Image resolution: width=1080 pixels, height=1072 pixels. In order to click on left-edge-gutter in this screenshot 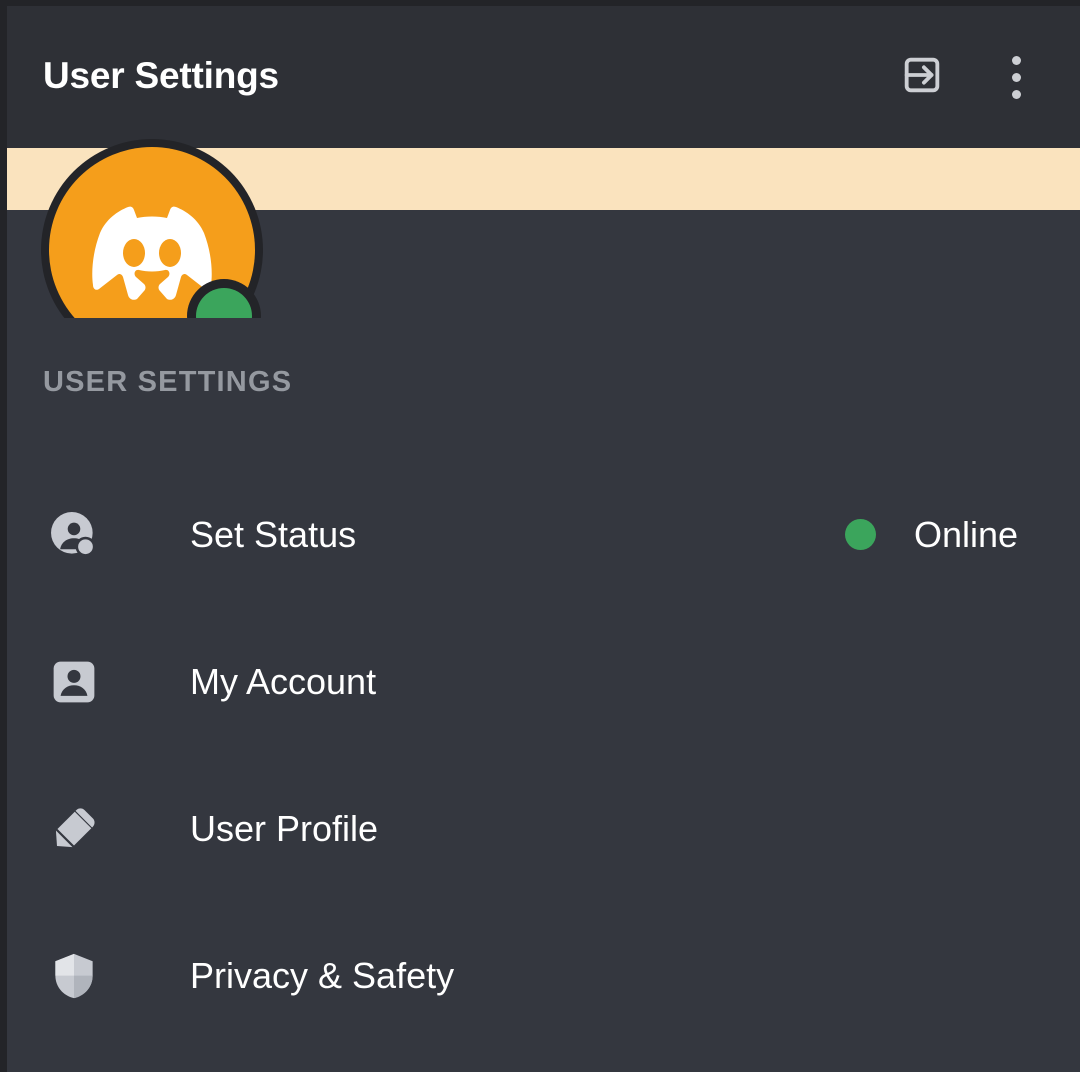, I will do `click(3, 536)`.